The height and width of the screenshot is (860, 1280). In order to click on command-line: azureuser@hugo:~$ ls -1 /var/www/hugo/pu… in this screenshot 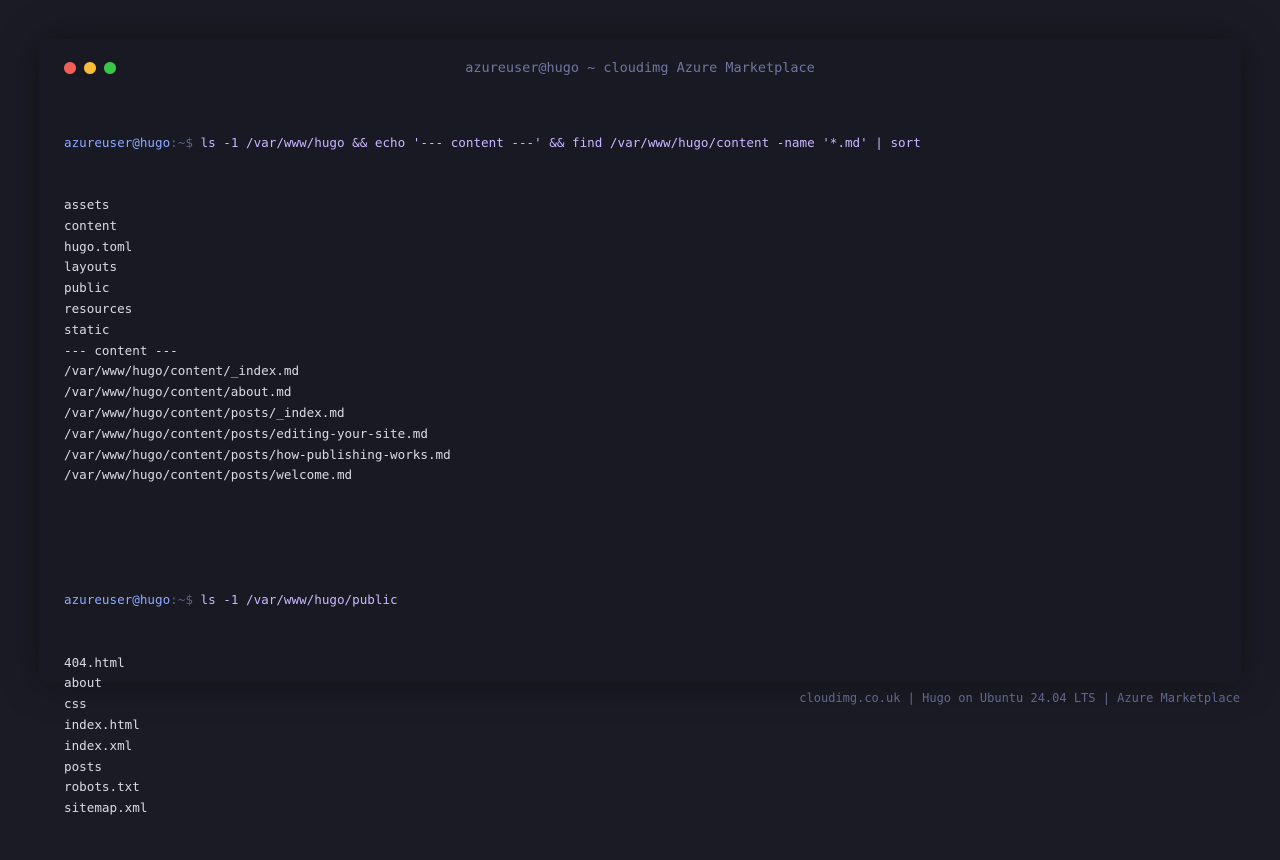, I will do `click(639, 600)`.